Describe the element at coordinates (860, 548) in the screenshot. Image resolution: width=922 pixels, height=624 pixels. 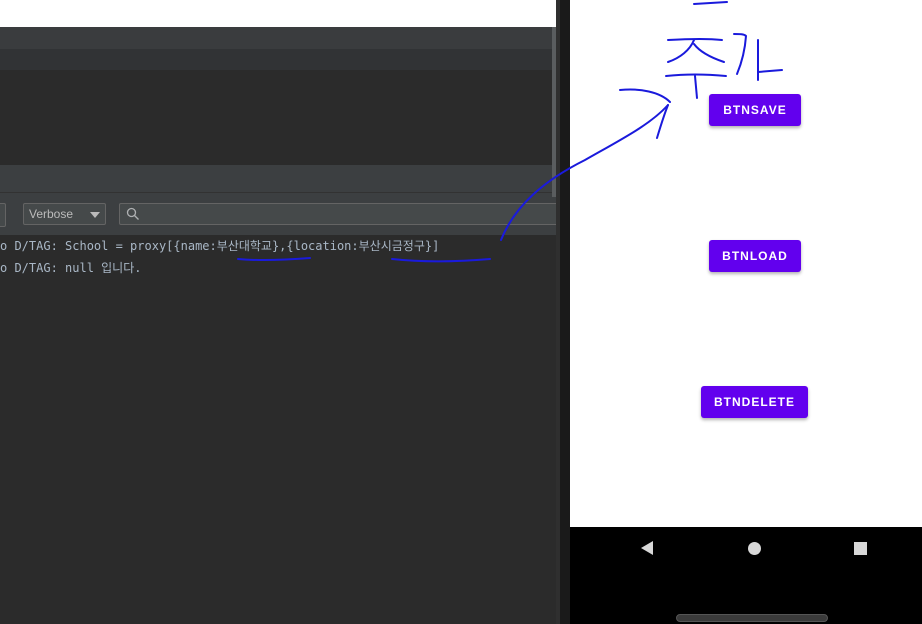
I see `recents-icon` at that location.